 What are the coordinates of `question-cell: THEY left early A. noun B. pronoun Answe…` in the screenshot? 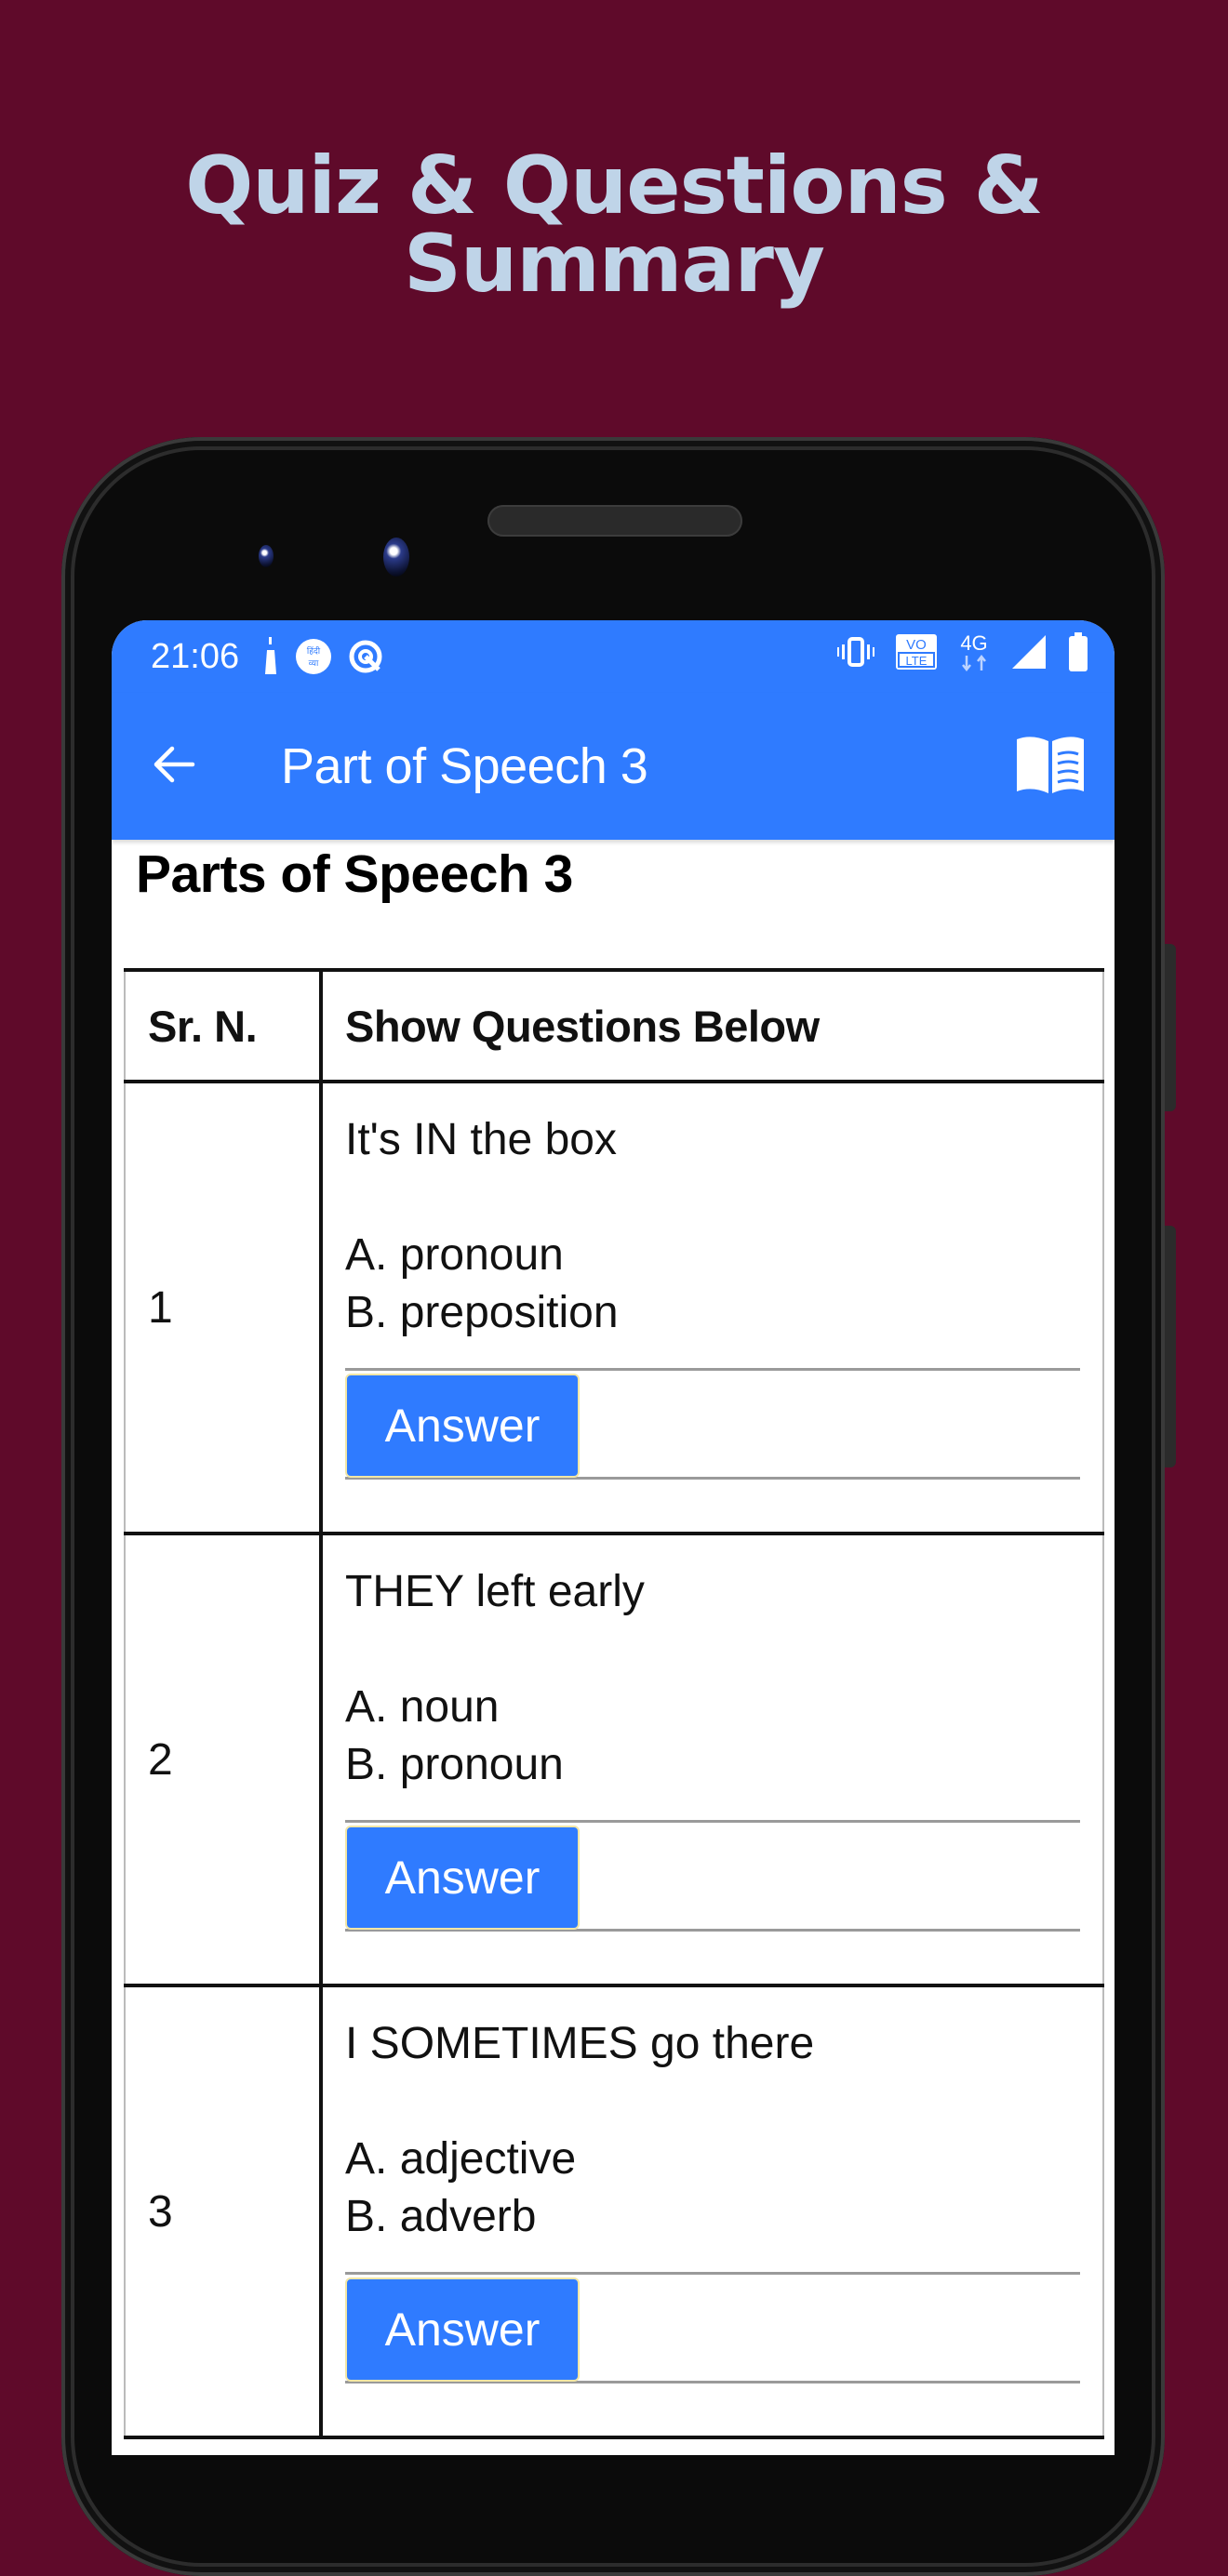 It's located at (712, 1759).